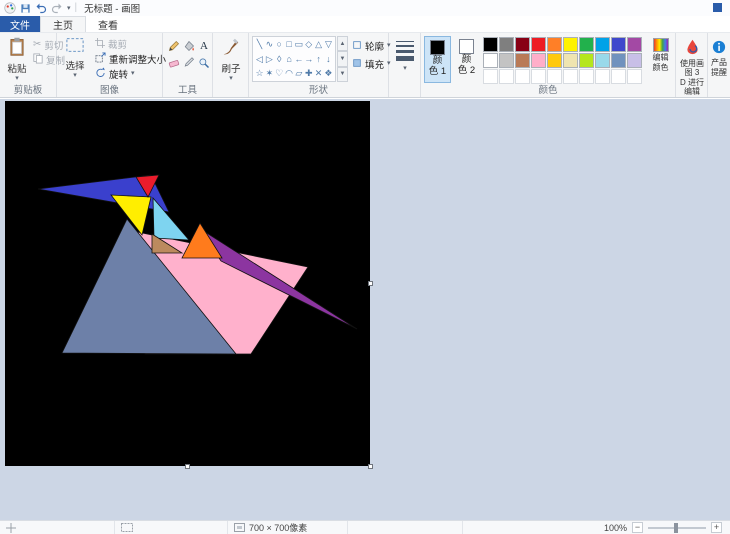  What do you see at coordinates (20, 24) in the screenshot?
I see `tab-file: 文件` at bounding box center [20, 24].